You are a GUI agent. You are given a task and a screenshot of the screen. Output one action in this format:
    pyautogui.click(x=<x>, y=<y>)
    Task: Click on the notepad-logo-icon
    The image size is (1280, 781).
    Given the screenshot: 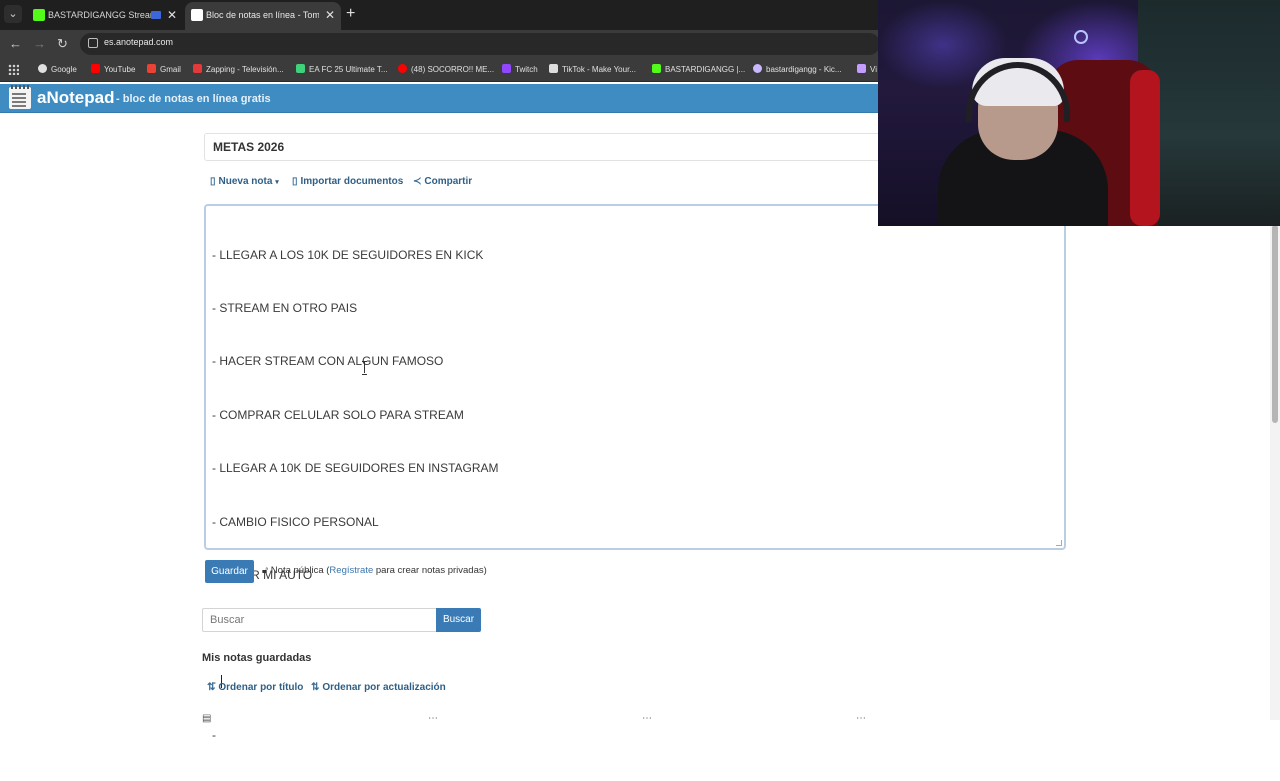 What is the action you would take?
    pyautogui.click(x=20, y=97)
    